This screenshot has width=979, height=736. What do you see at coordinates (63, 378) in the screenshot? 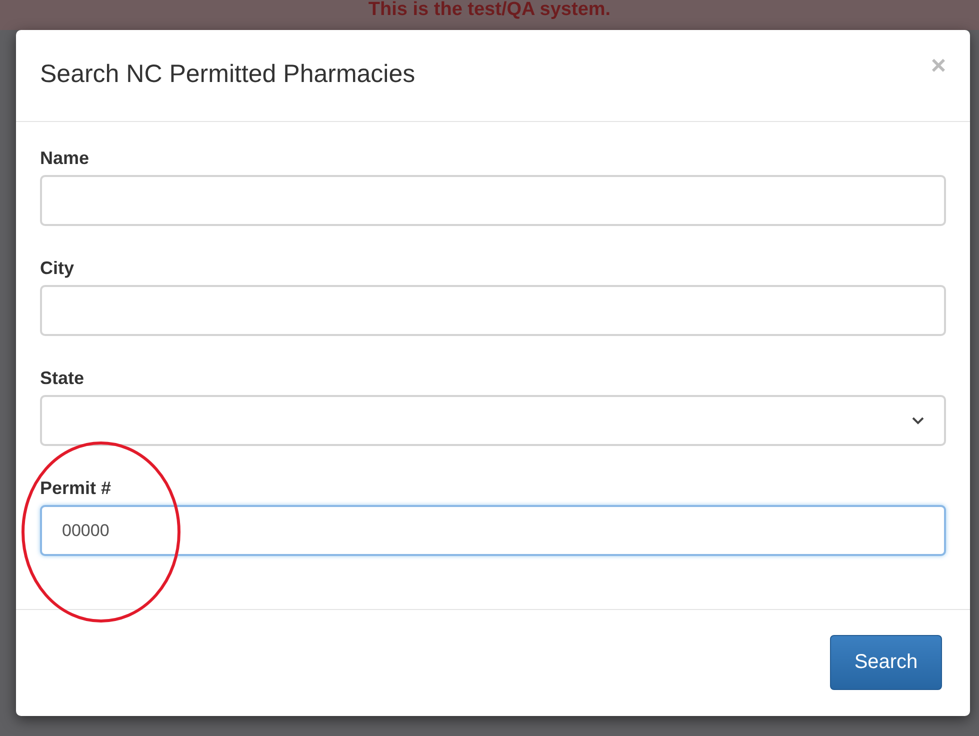
I see `field-label: State` at bounding box center [63, 378].